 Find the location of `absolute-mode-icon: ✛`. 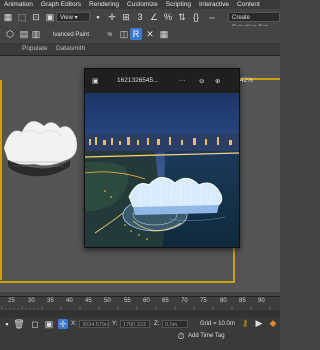

absolute-mode-icon: ✛ is located at coordinates (63, 324).